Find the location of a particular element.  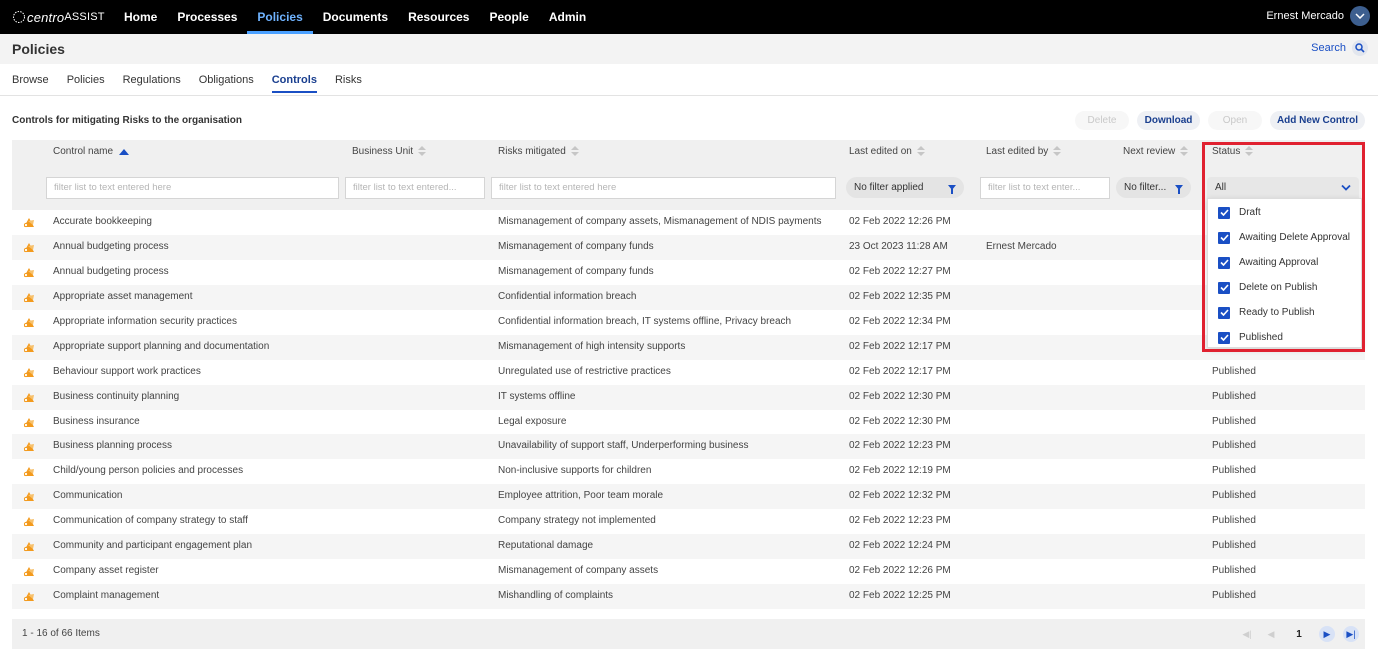

cell-risks-mitigated: Employee attrition, Poor team morale is located at coordinates (581, 496).